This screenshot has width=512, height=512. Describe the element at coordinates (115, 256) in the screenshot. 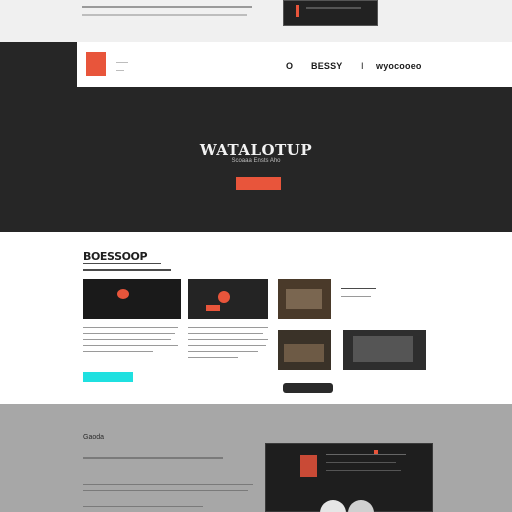

I see `section-title: BOESSOOP` at that location.